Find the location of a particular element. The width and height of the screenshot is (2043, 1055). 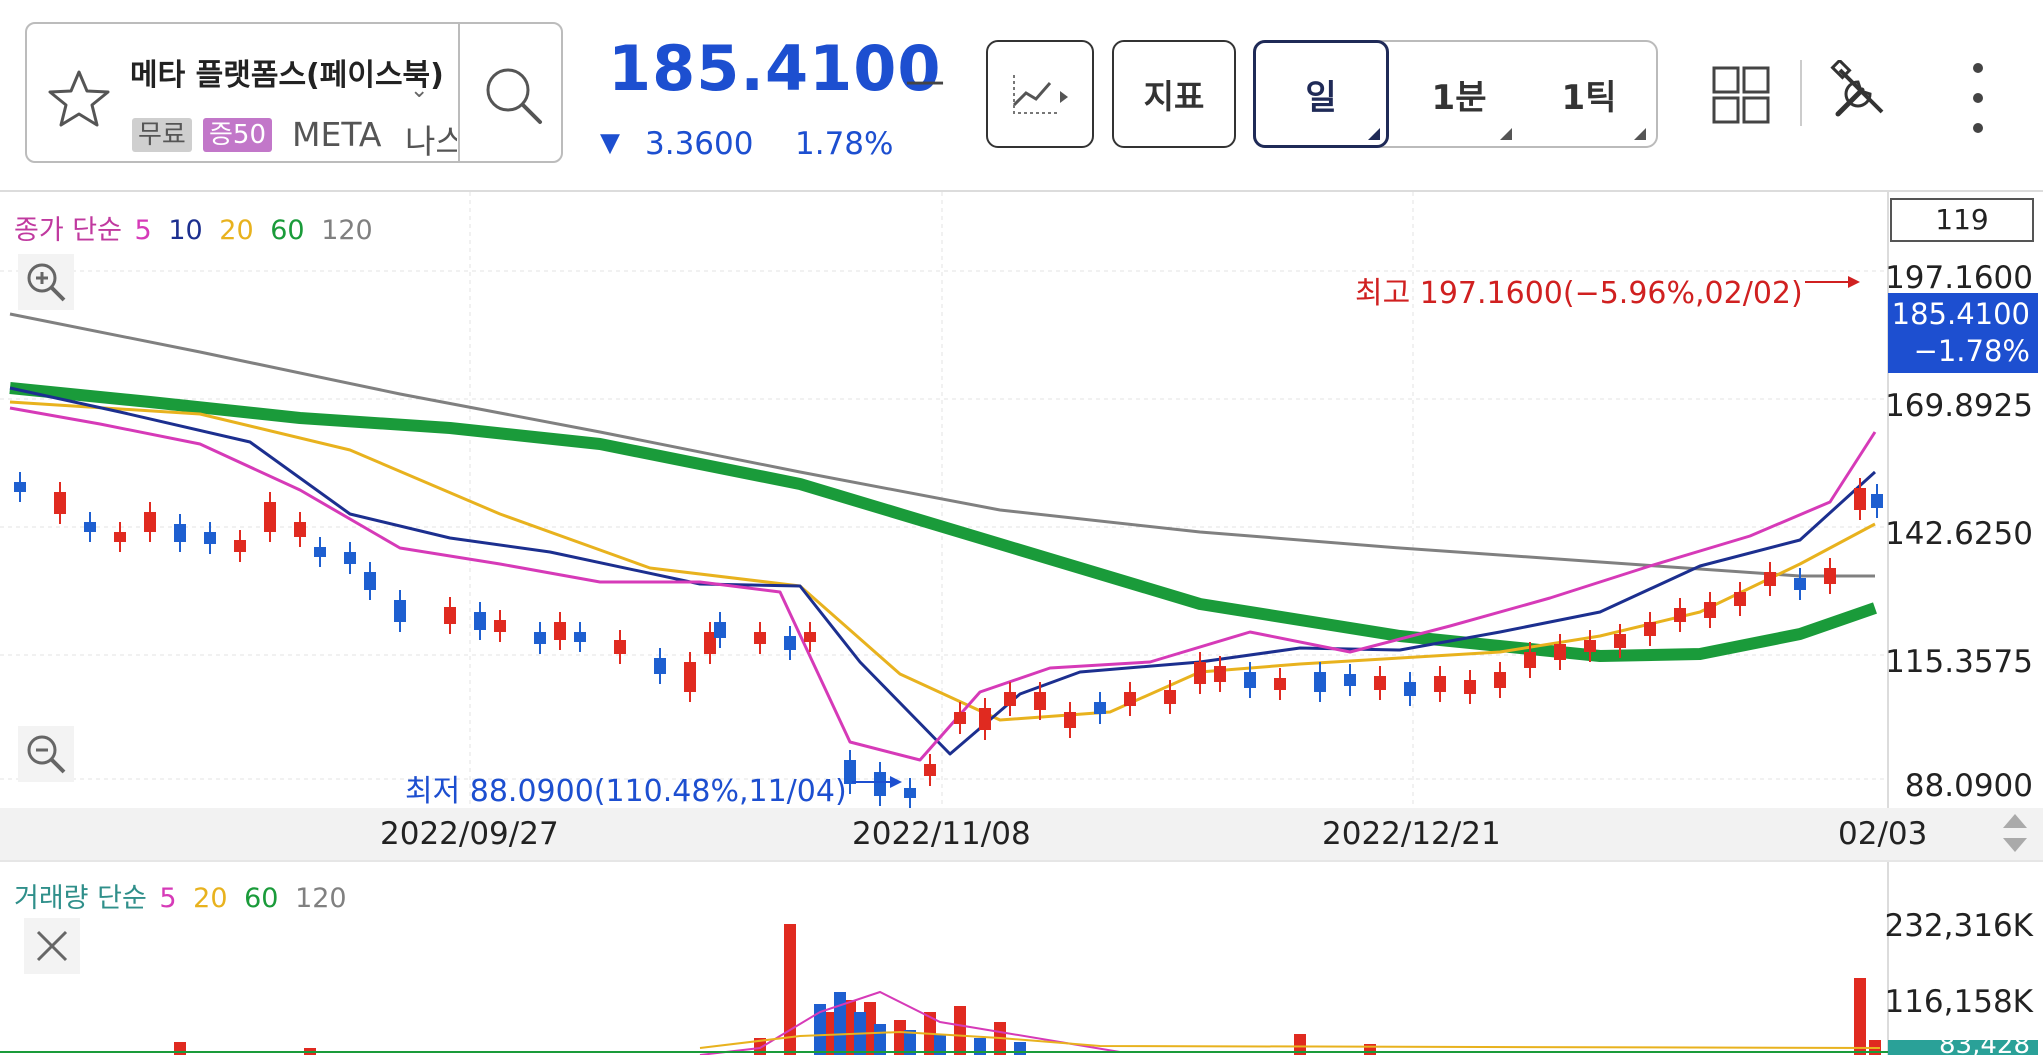

star-icon is located at coordinates (79, 99).